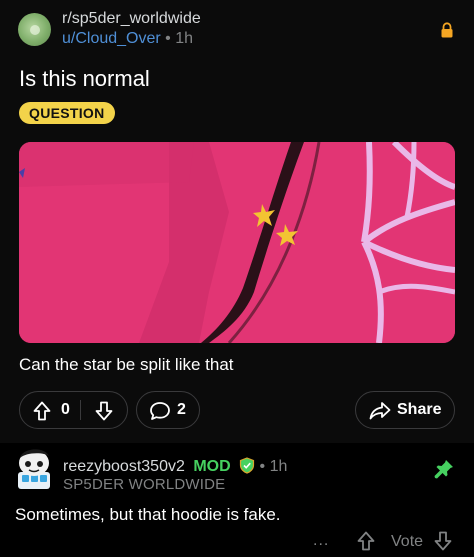  I want to click on comment-vote-label: Vote, so click(407, 541).